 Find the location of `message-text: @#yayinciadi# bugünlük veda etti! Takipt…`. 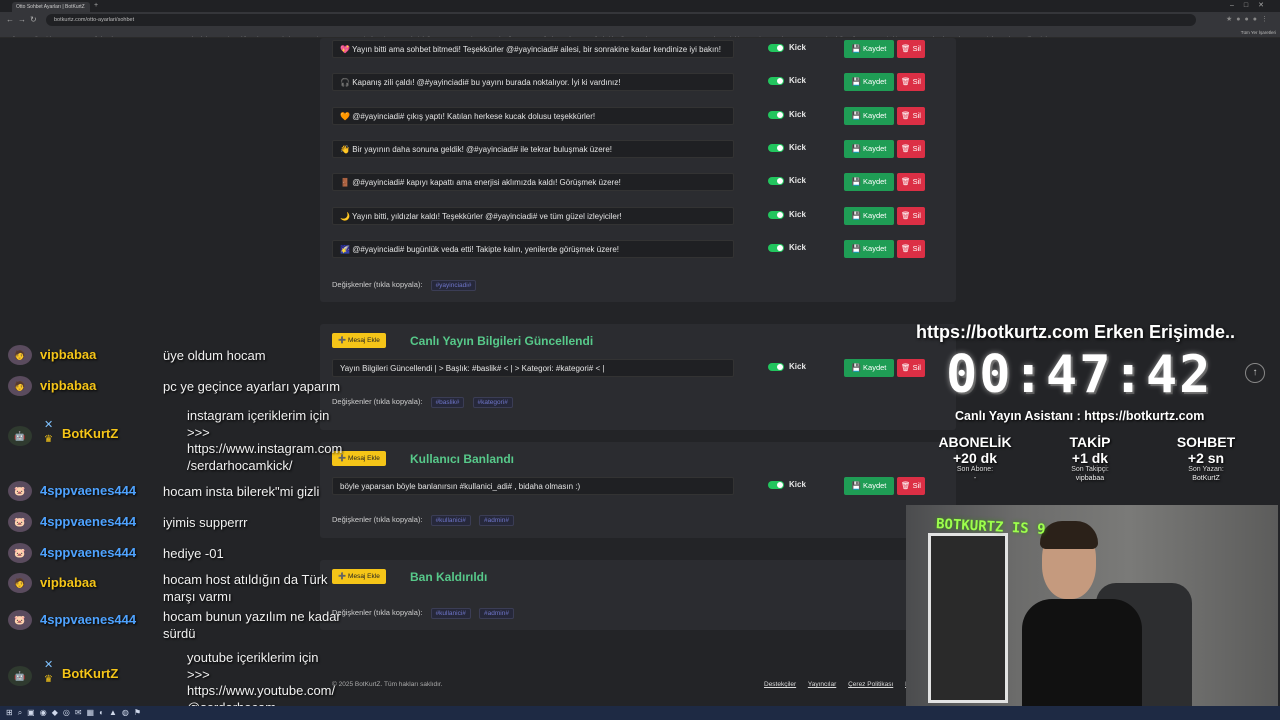

message-text: @#yayinciadi# bugünlük veda etti! Takipt… is located at coordinates (485, 249).